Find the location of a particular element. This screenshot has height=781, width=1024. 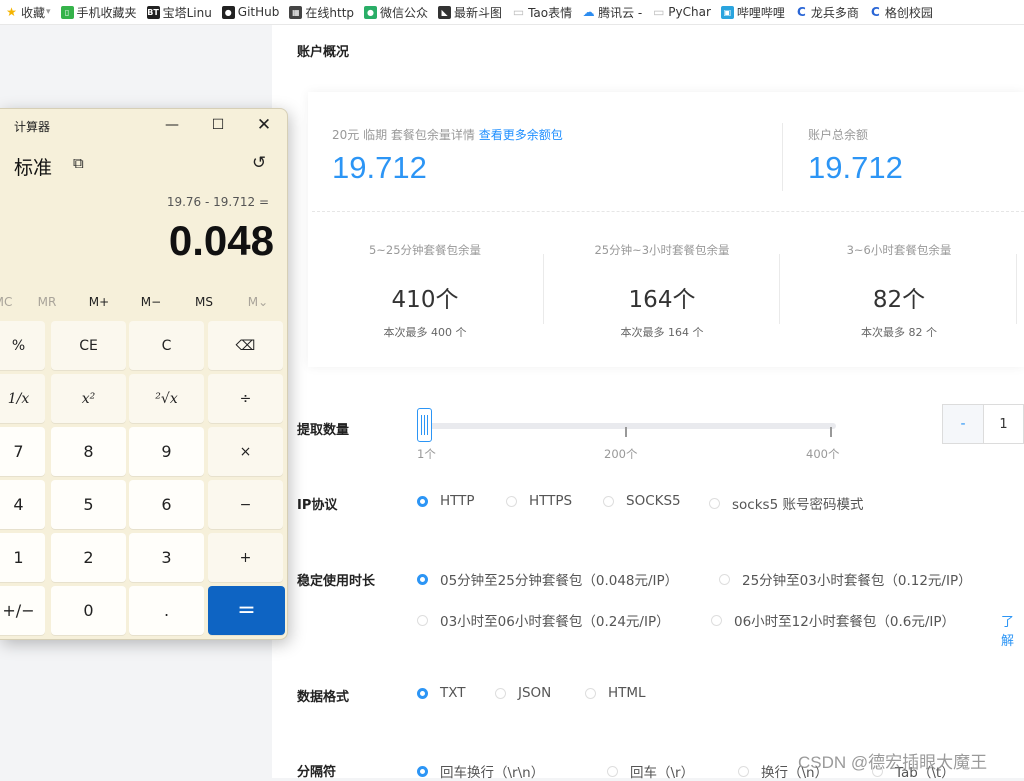

balance-label: 20元 临期 套餐包余量详情 查看更多余额包 is located at coordinates (447, 134).